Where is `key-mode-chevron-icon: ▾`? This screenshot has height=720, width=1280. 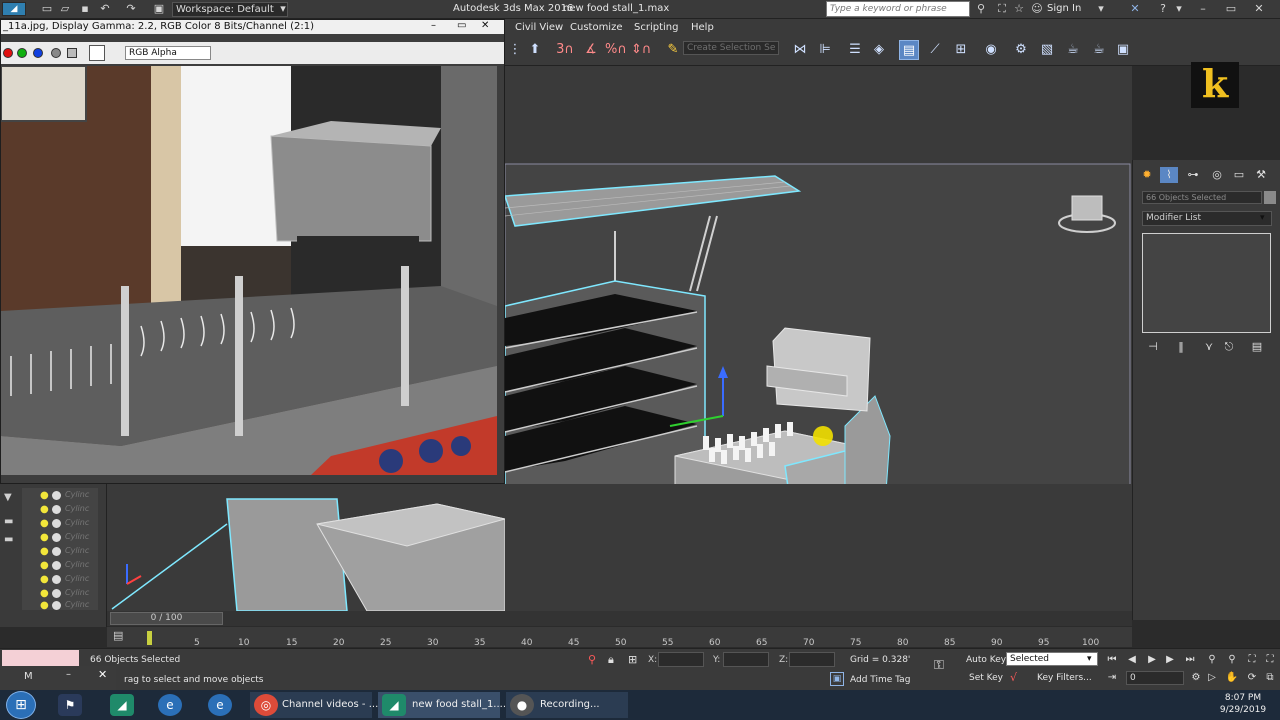
key-mode-chevron-icon: ▾ is located at coordinates (1089, 659).